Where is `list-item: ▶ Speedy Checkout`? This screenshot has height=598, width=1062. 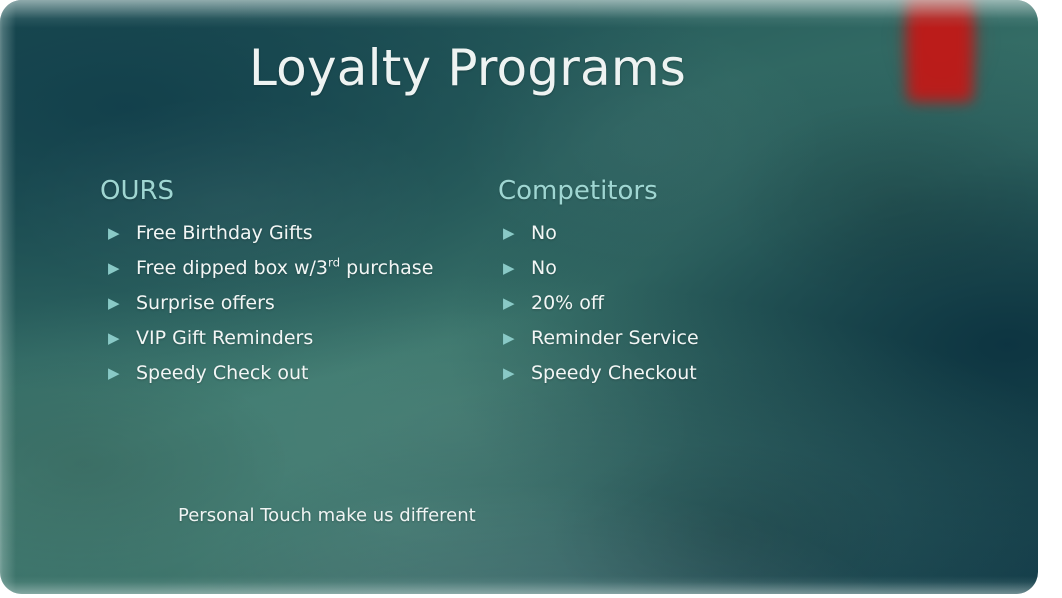
list-item: ▶ Speedy Checkout is located at coordinates (688, 373).